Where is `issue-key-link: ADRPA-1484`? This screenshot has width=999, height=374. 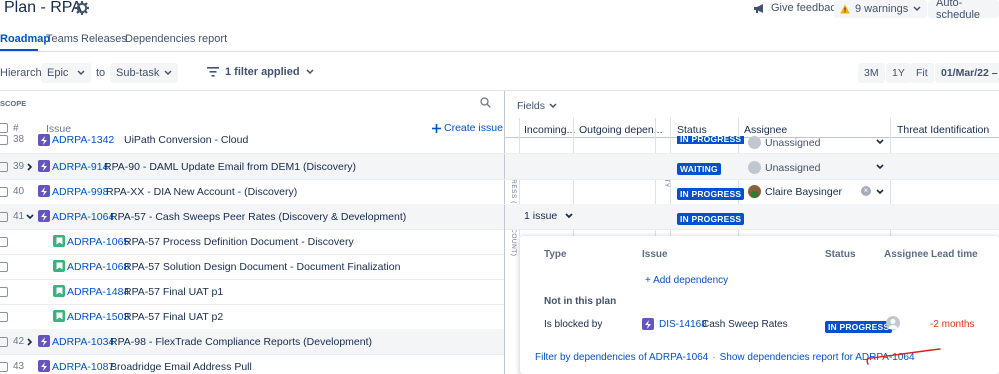 issue-key-link: ADRPA-1484 is located at coordinates (98, 292).